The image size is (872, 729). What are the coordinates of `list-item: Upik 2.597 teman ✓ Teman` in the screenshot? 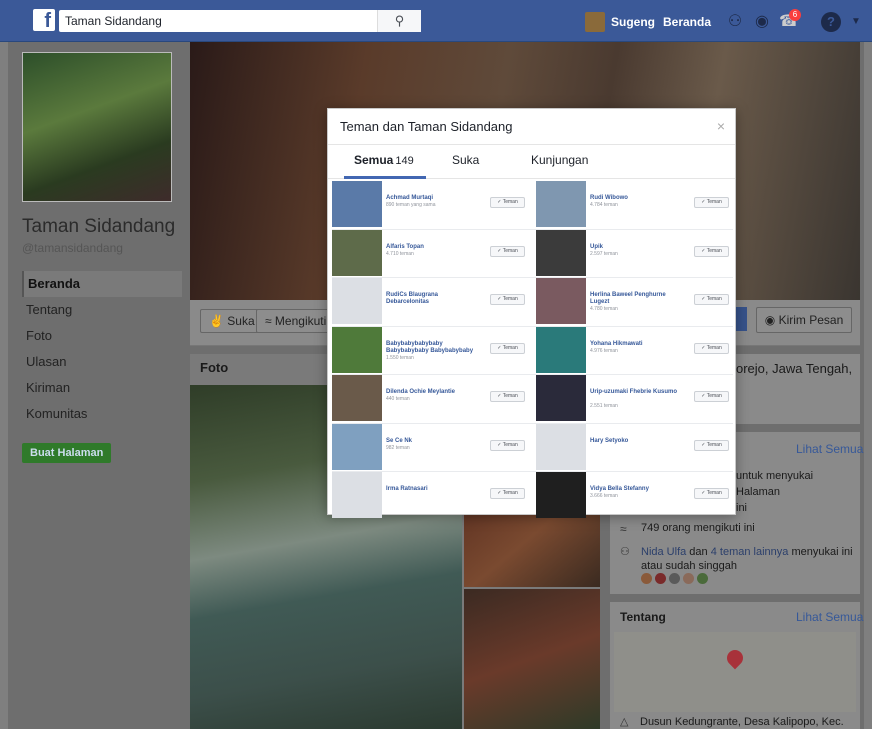 It's located at (635, 252).